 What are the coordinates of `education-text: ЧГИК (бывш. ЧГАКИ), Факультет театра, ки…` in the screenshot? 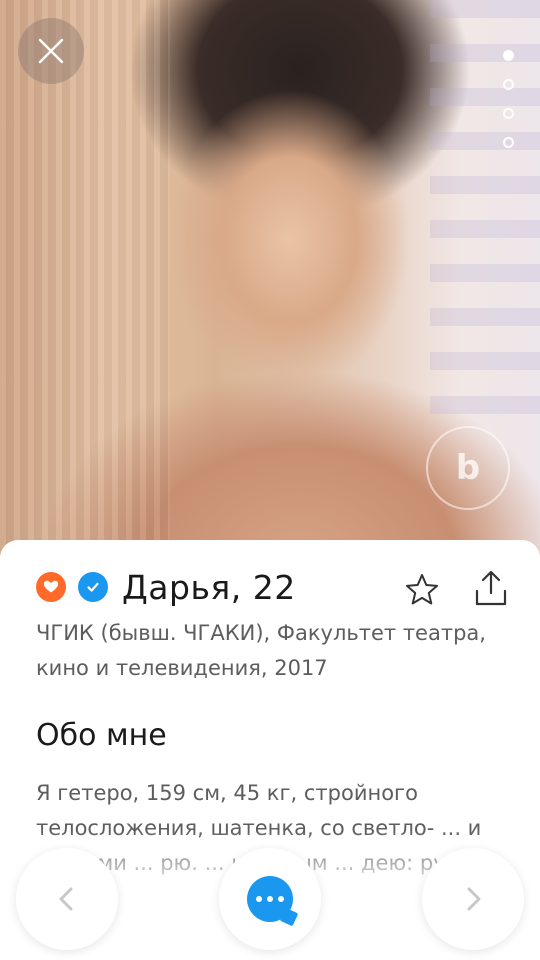 It's located at (261, 650).